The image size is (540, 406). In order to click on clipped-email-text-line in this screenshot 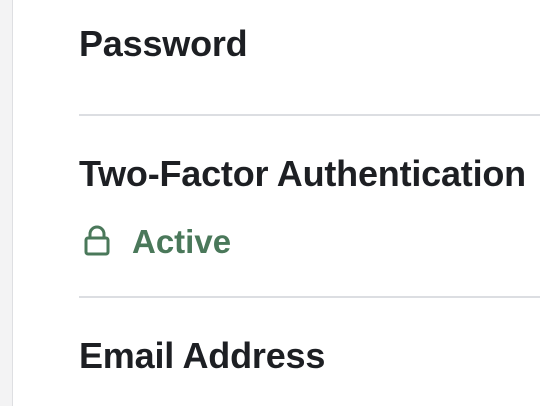, I will do `click(360, 404)`.